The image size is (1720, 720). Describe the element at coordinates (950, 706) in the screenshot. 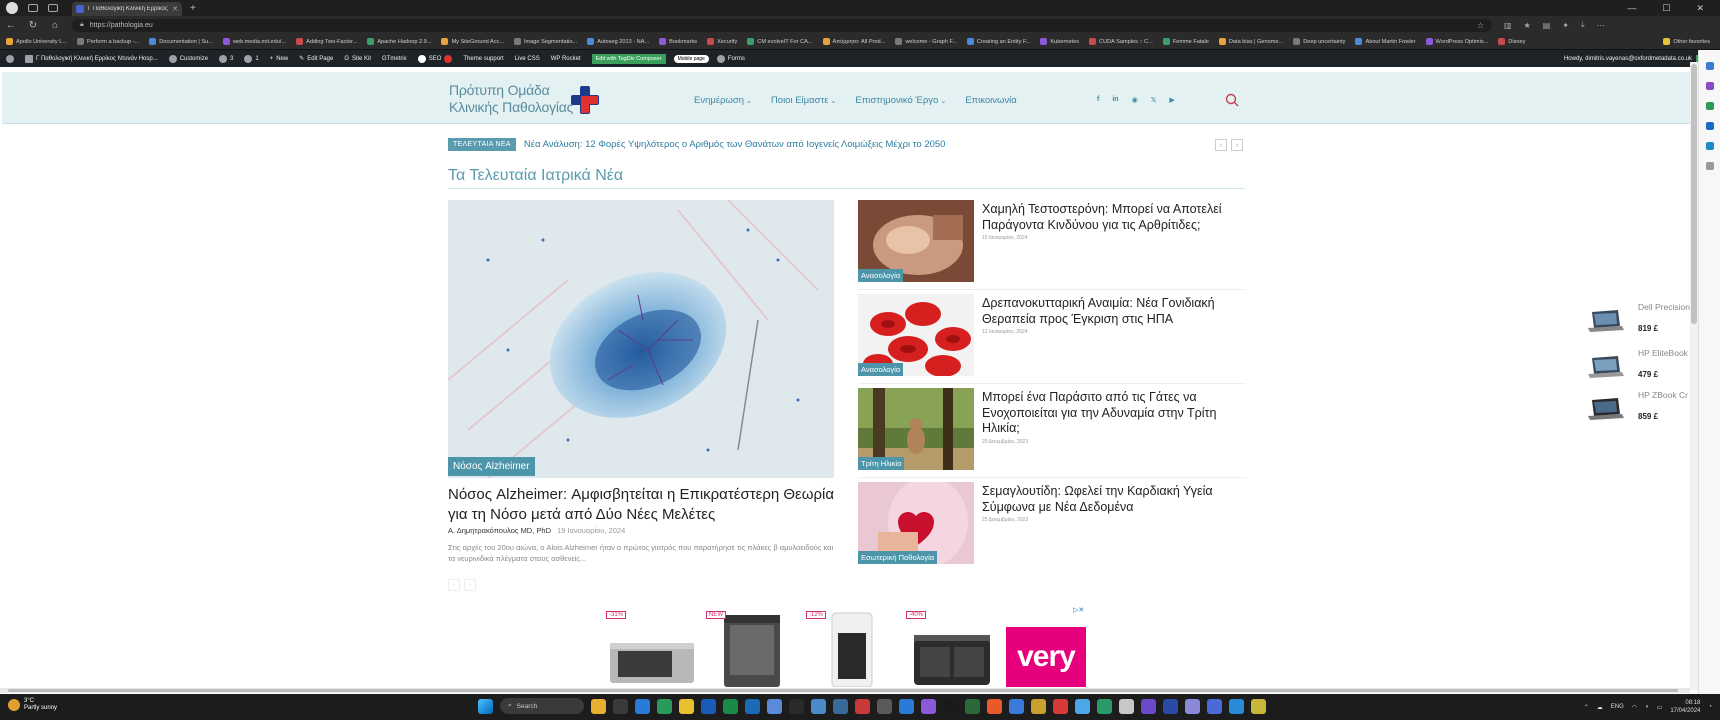

I see `github-icon` at that location.